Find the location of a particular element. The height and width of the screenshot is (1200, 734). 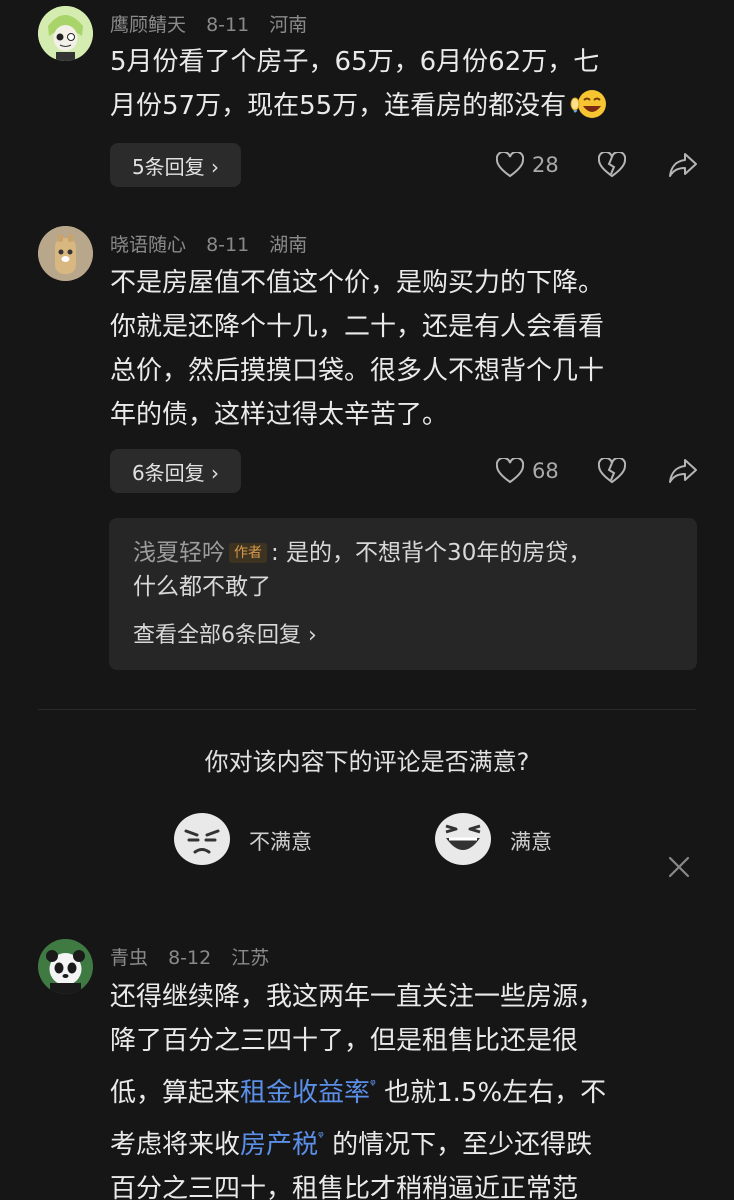

username: 晓语随心 is located at coordinates (148, 245).